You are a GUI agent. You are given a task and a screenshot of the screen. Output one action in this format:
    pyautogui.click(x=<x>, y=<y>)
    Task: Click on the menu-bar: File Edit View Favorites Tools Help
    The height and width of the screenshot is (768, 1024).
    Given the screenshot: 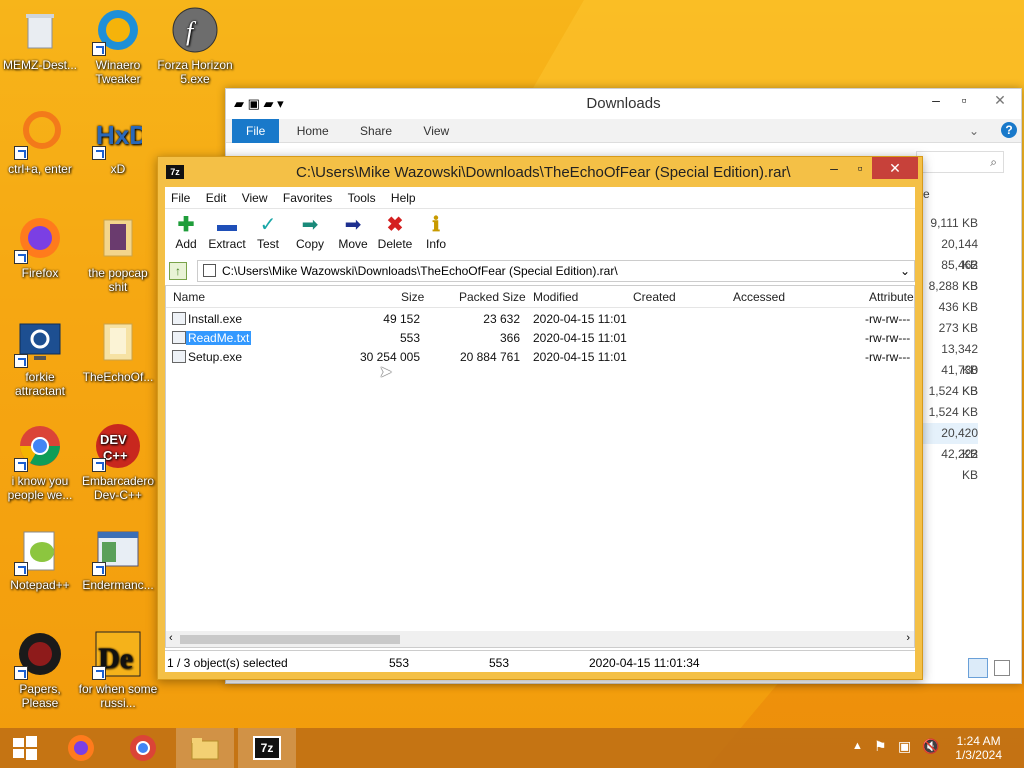 What is the action you would take?
    pyautogui.click(x=540, y=198)
    